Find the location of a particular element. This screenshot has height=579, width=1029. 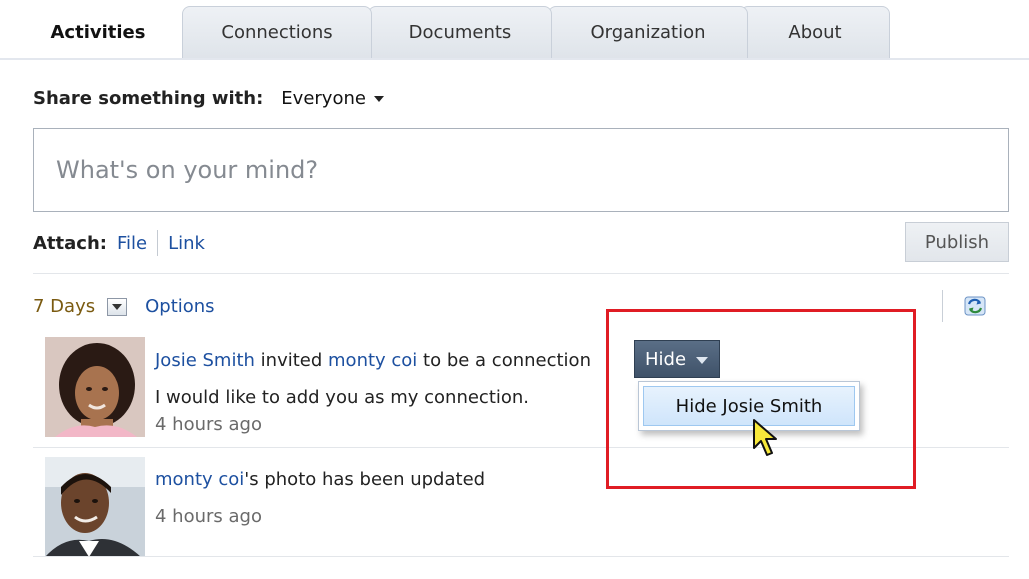

tab-activities-label: Activities is located at coordinates (98, 32).